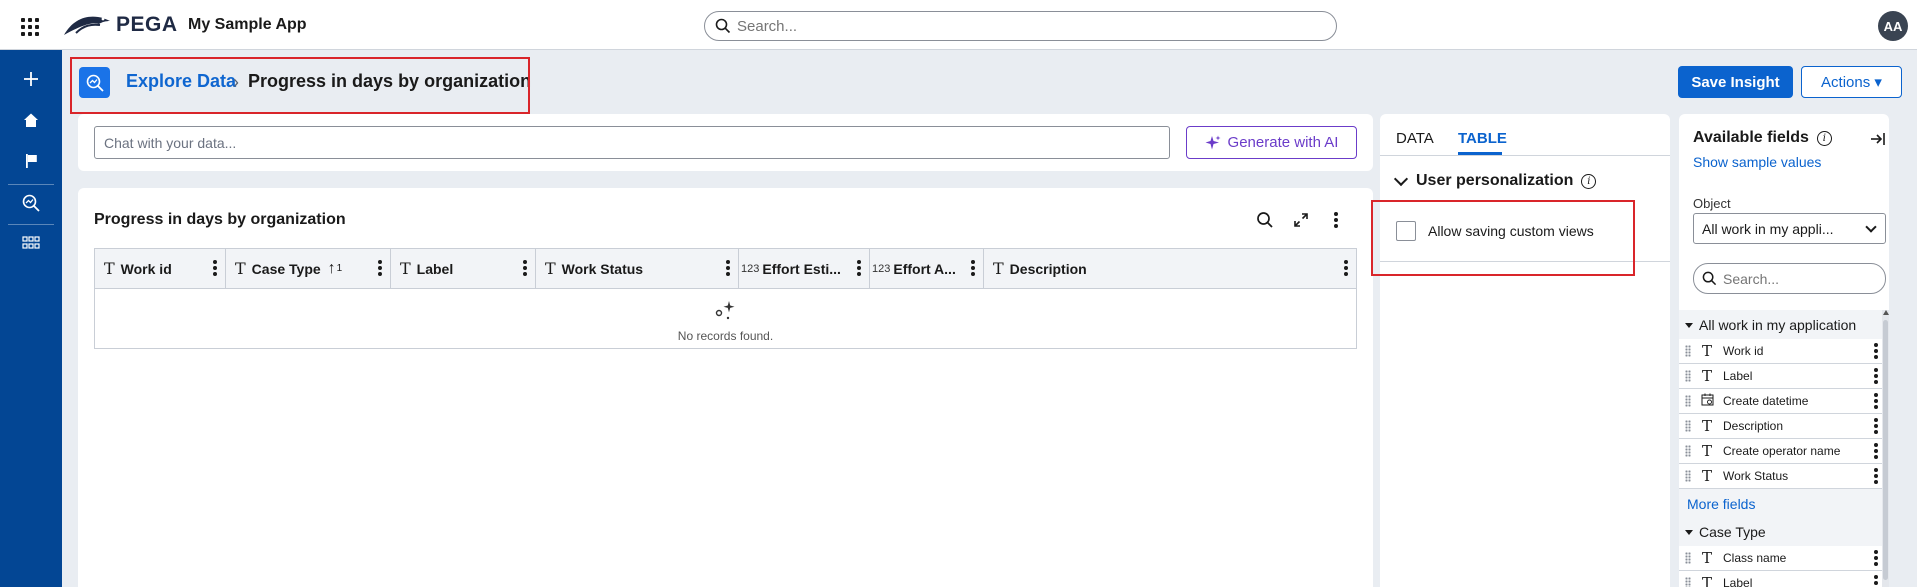 The image size is (1917, 587). What do you see at coordinates (1336, 220) in the screenshot?
I see `more-options-icon` at bounding box center [1336, 220].